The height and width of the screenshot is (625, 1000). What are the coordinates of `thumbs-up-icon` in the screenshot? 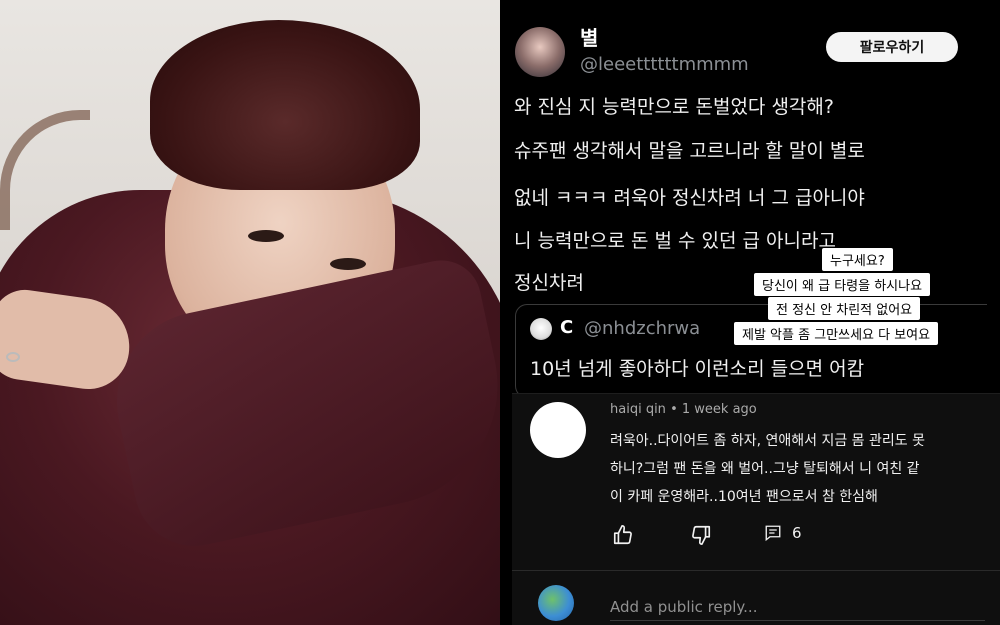 It's located at (622, 535).